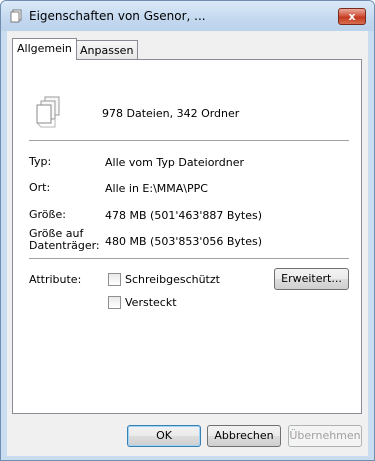  I want to click on cancel-button: Abbrechen, so click(244, 436).